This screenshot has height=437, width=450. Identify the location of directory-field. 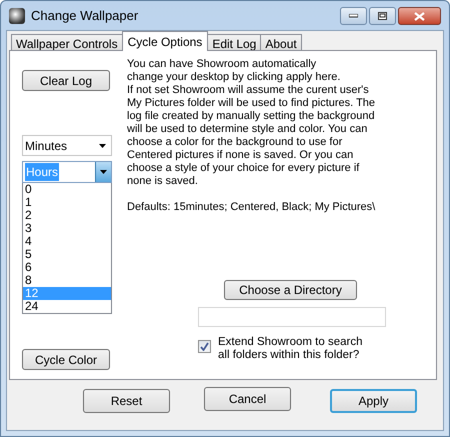
(292, 317).